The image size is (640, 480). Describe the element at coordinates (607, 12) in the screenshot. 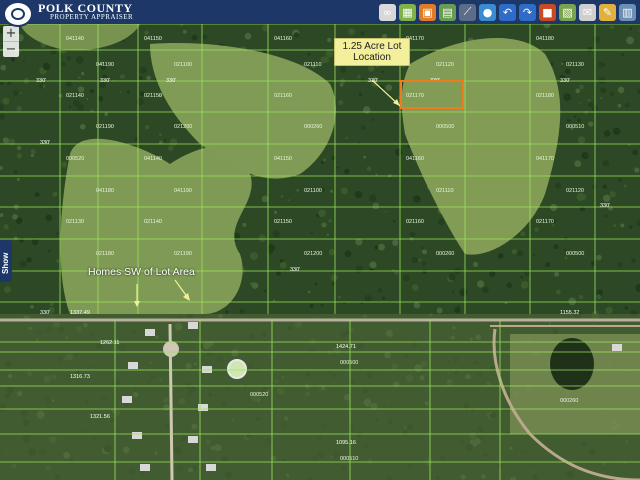

I see `tools-icon: ✎` at that location.